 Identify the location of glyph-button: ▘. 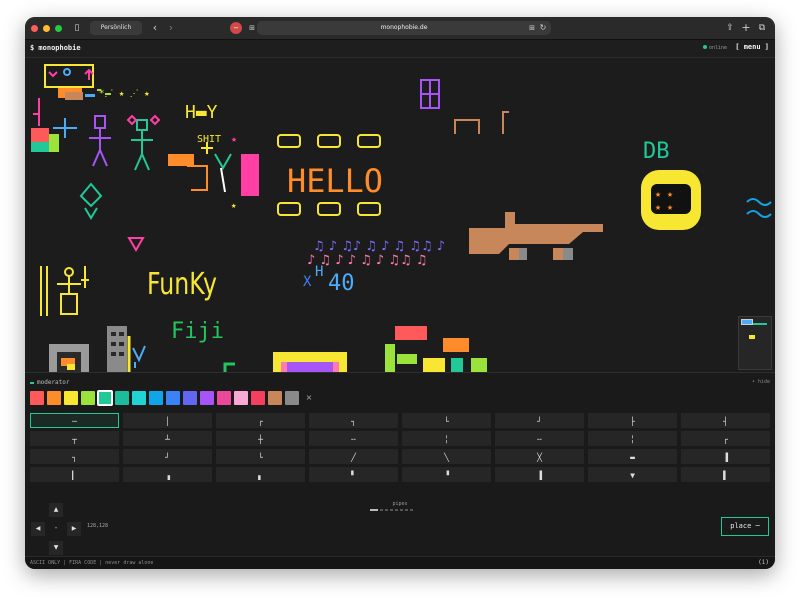
(353, 474).